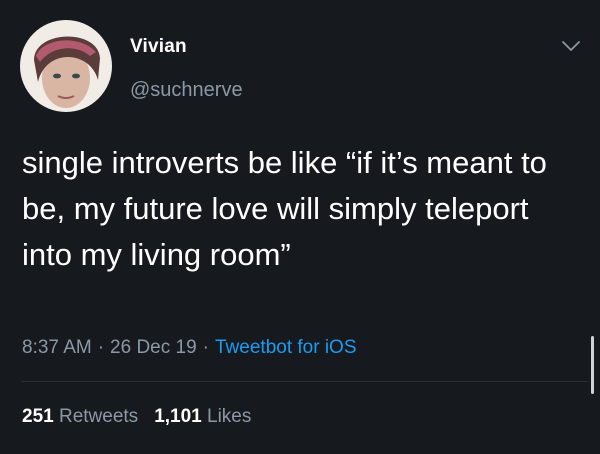 The height and width of the screenshot is (454, 600). Describe the element at coordinates (66, 66) in the screenshot. I see `avatar` at that location.